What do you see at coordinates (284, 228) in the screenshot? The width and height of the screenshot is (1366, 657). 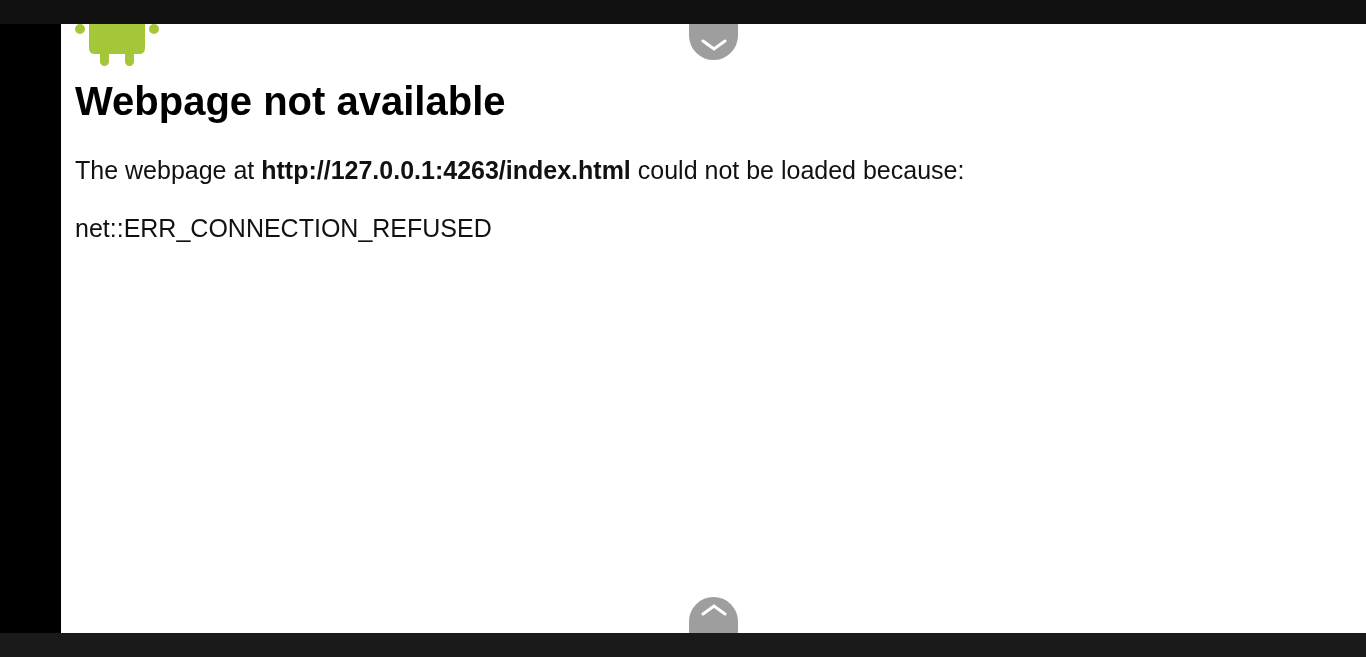 I see `error-code: net::ERR_CONNECTION_REFUSED` at bounding box center [284, 228].